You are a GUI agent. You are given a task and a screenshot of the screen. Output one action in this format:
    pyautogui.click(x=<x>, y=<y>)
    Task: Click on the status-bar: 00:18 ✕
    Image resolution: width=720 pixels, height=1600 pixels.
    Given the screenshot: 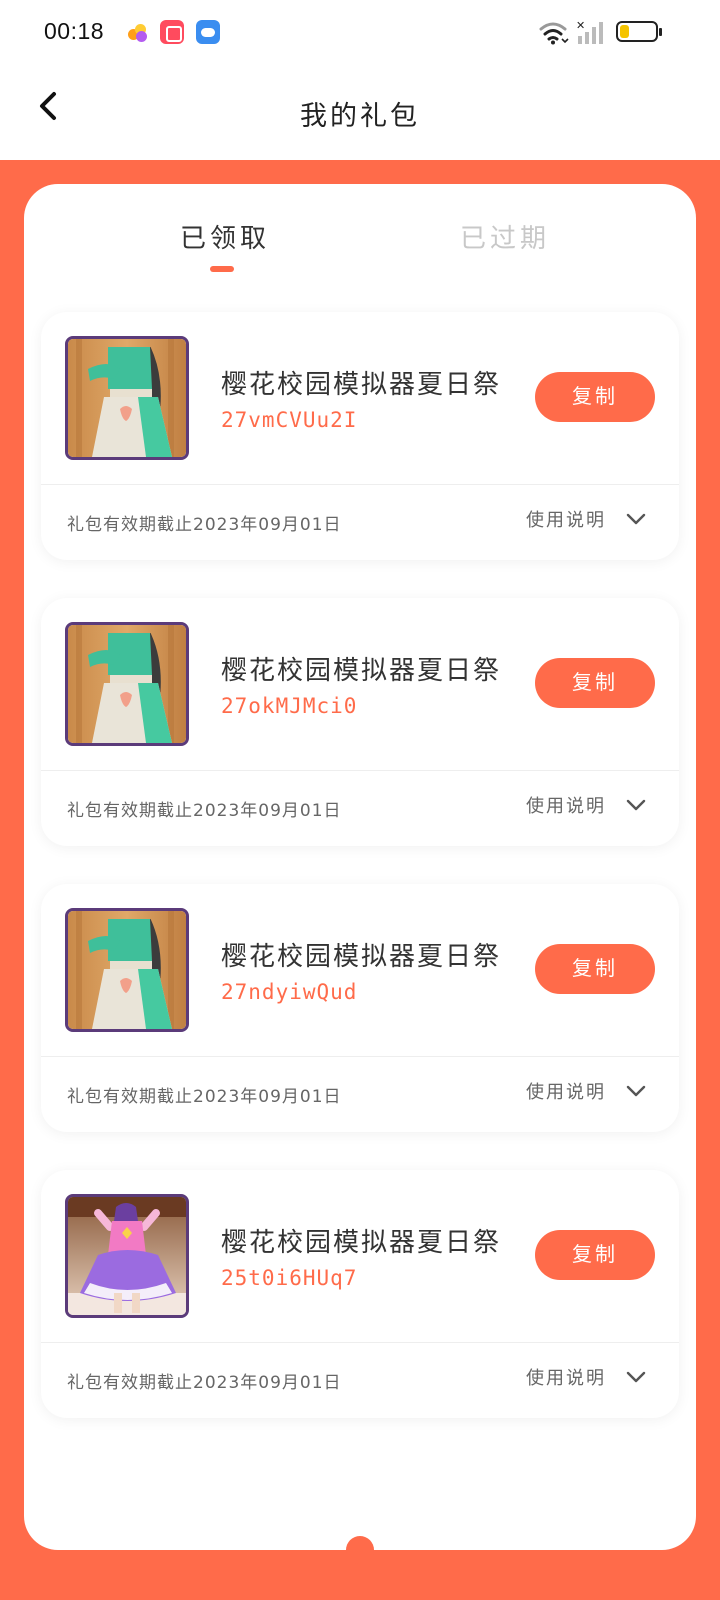 What is the action you would take?
    pyautogui.click(x=360, y=32)
    